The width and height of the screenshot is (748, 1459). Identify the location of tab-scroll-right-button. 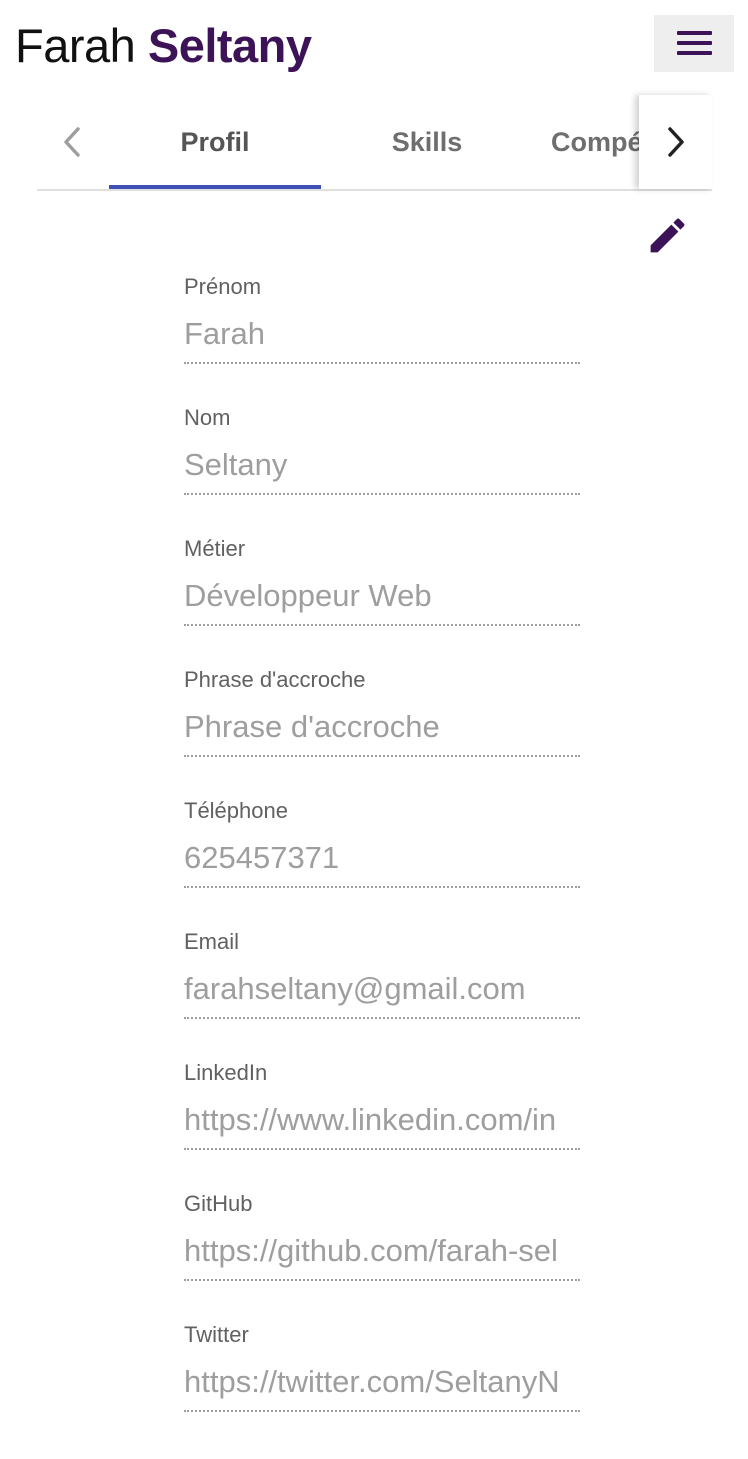
(675, 142).